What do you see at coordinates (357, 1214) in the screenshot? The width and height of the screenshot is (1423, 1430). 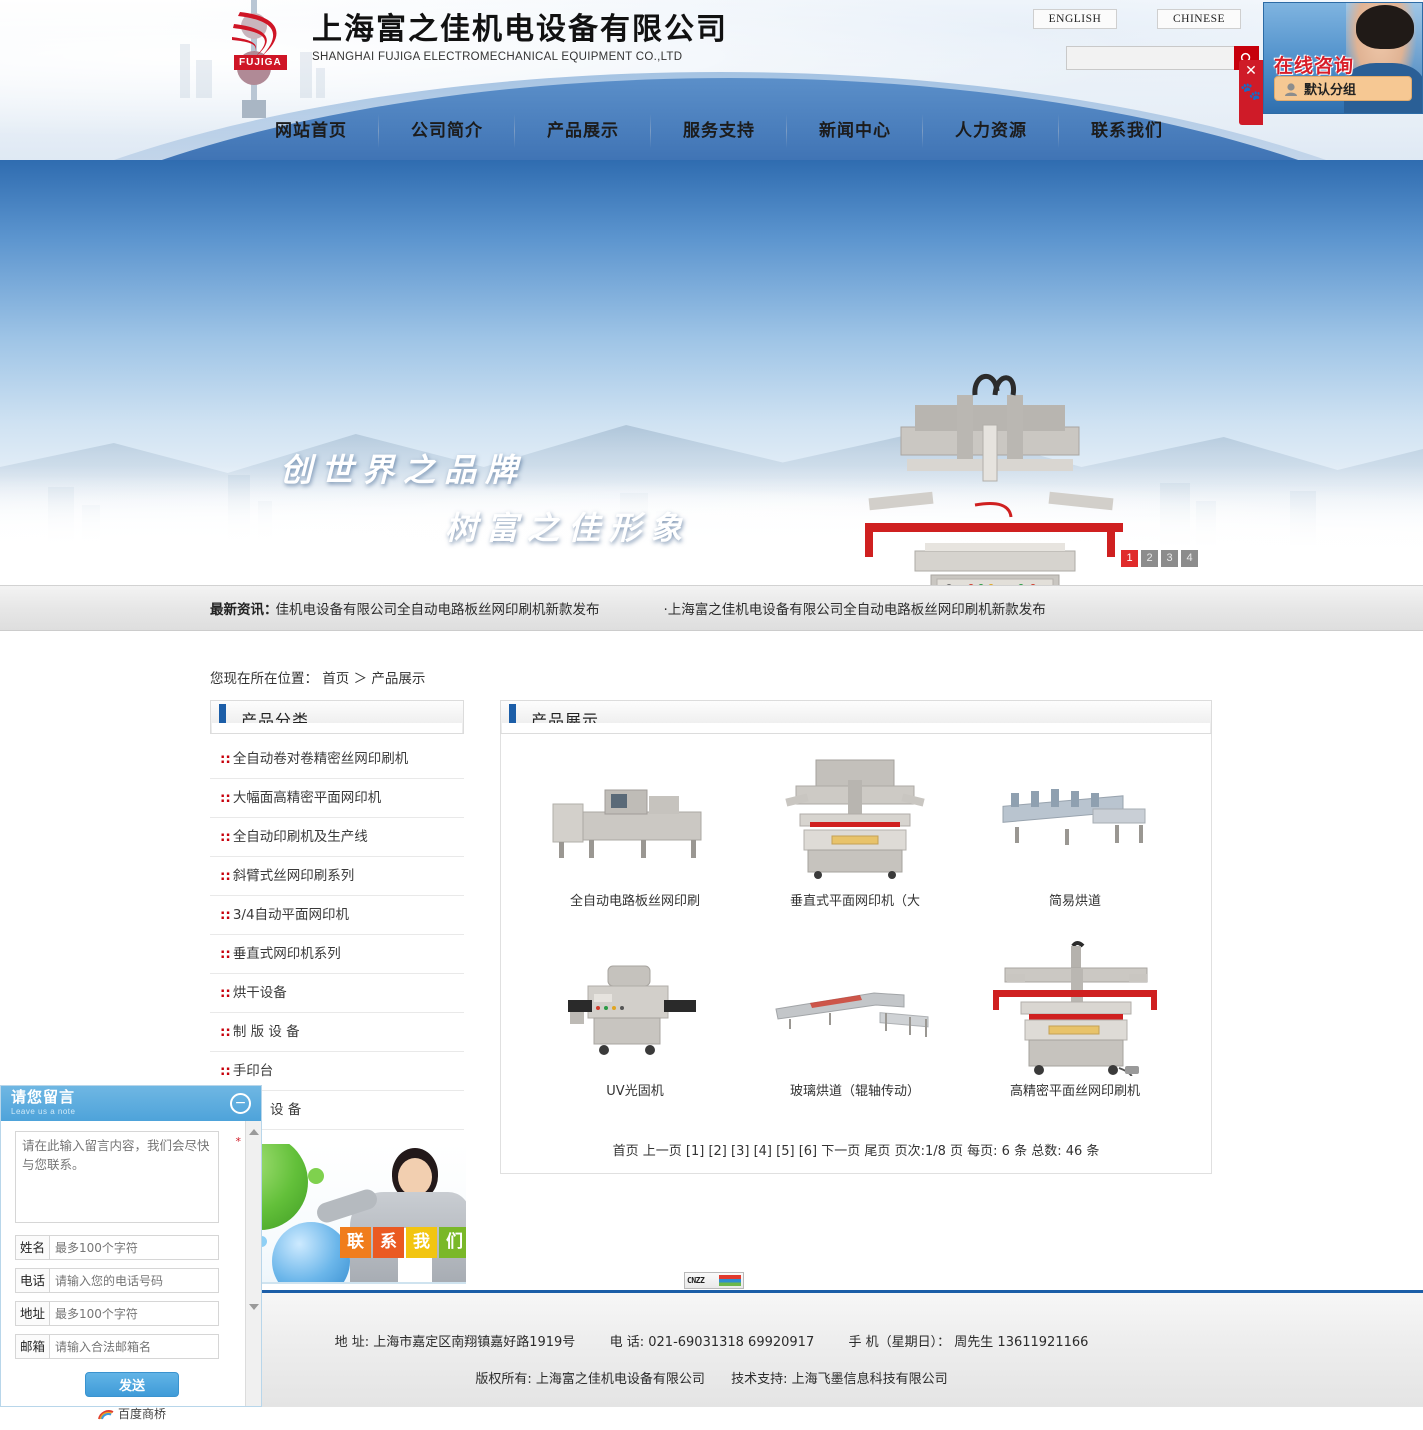 I see `contact-us-banner: 联 系 我 们` at bounding box center [357, 1214].